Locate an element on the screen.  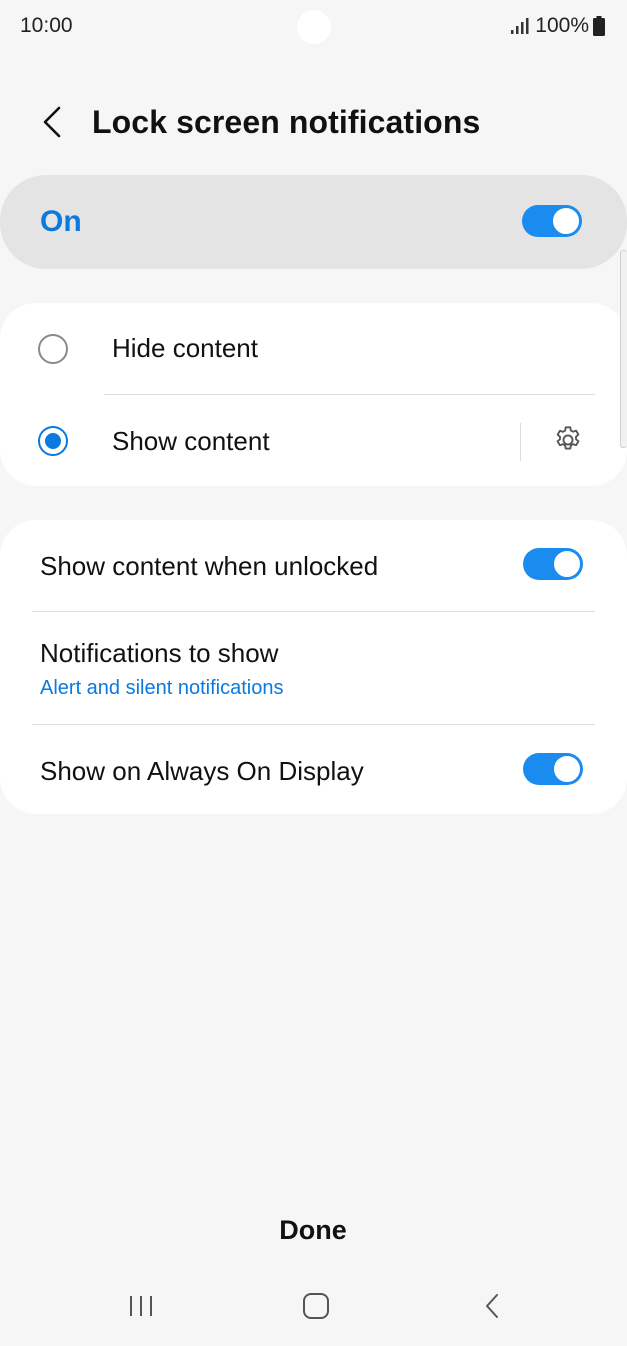
back-button is located at coordinates (52, 124).